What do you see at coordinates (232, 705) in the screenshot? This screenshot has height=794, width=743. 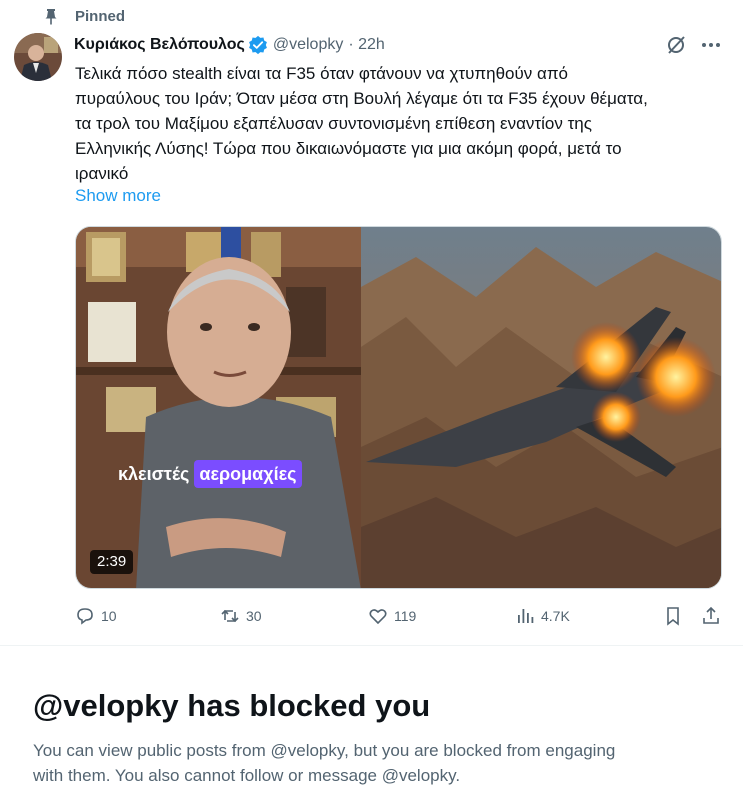 I see `blocked-title: @velopky has blocked you` at bounding box center [232, 705].